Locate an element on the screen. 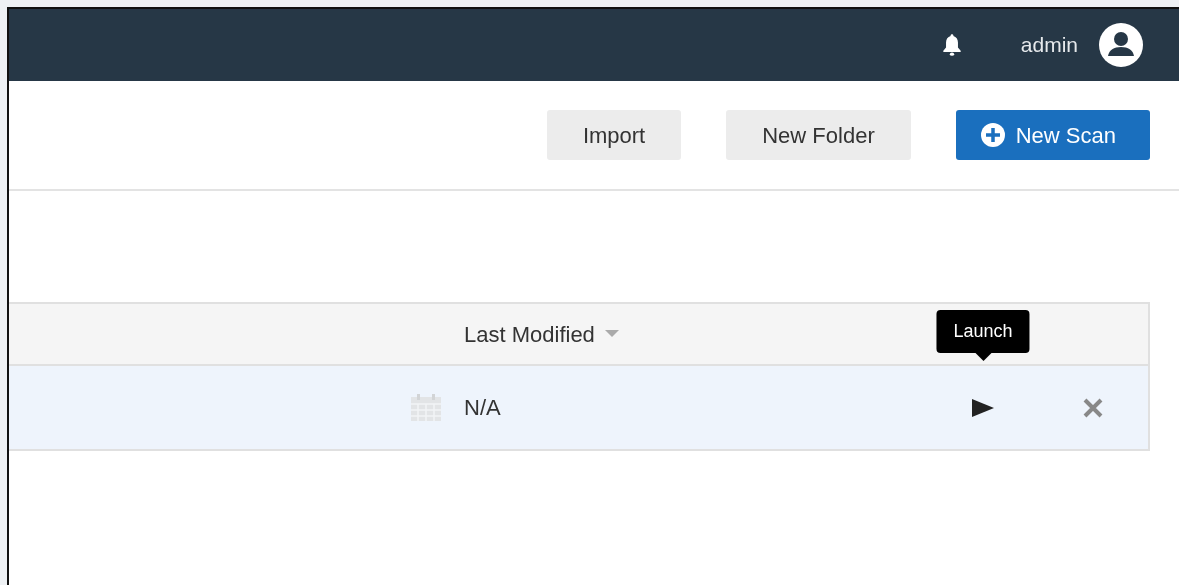  toolbar-button: Import is located at coordinates (614, 135).